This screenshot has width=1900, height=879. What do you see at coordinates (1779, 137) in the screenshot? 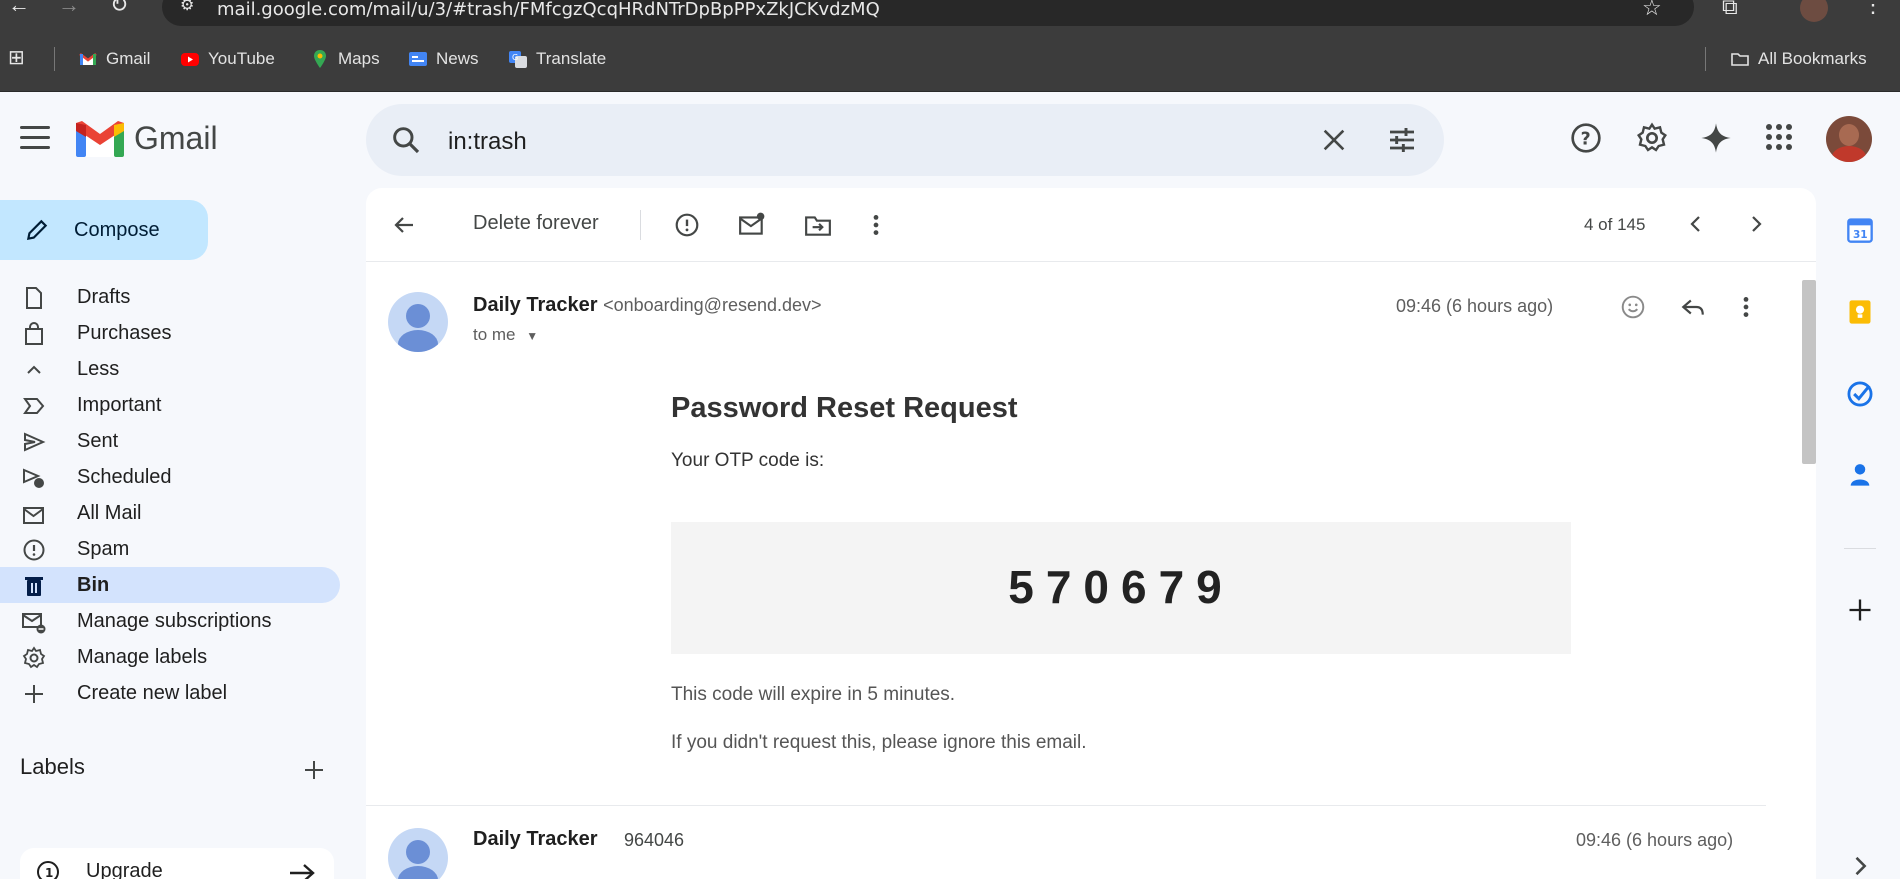
I see `google-apps-icon` at bounding box center [1779, 137].